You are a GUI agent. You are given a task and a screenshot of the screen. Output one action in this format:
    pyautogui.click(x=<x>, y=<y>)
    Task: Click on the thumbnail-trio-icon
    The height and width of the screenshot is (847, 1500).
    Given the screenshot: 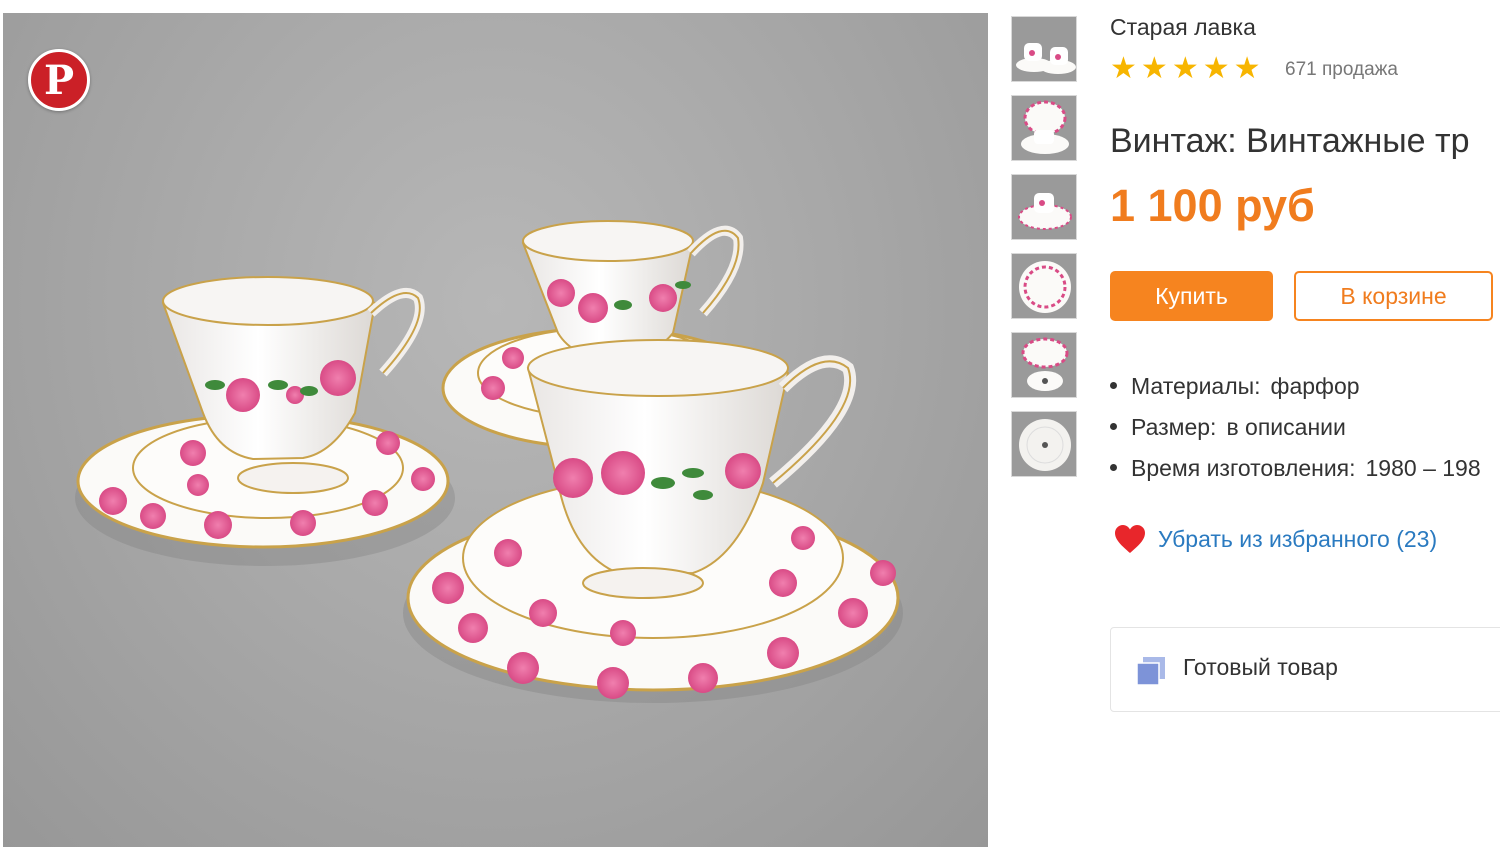 What is the action you would take?
    pyautogui.click(x=1045, y=211)
    